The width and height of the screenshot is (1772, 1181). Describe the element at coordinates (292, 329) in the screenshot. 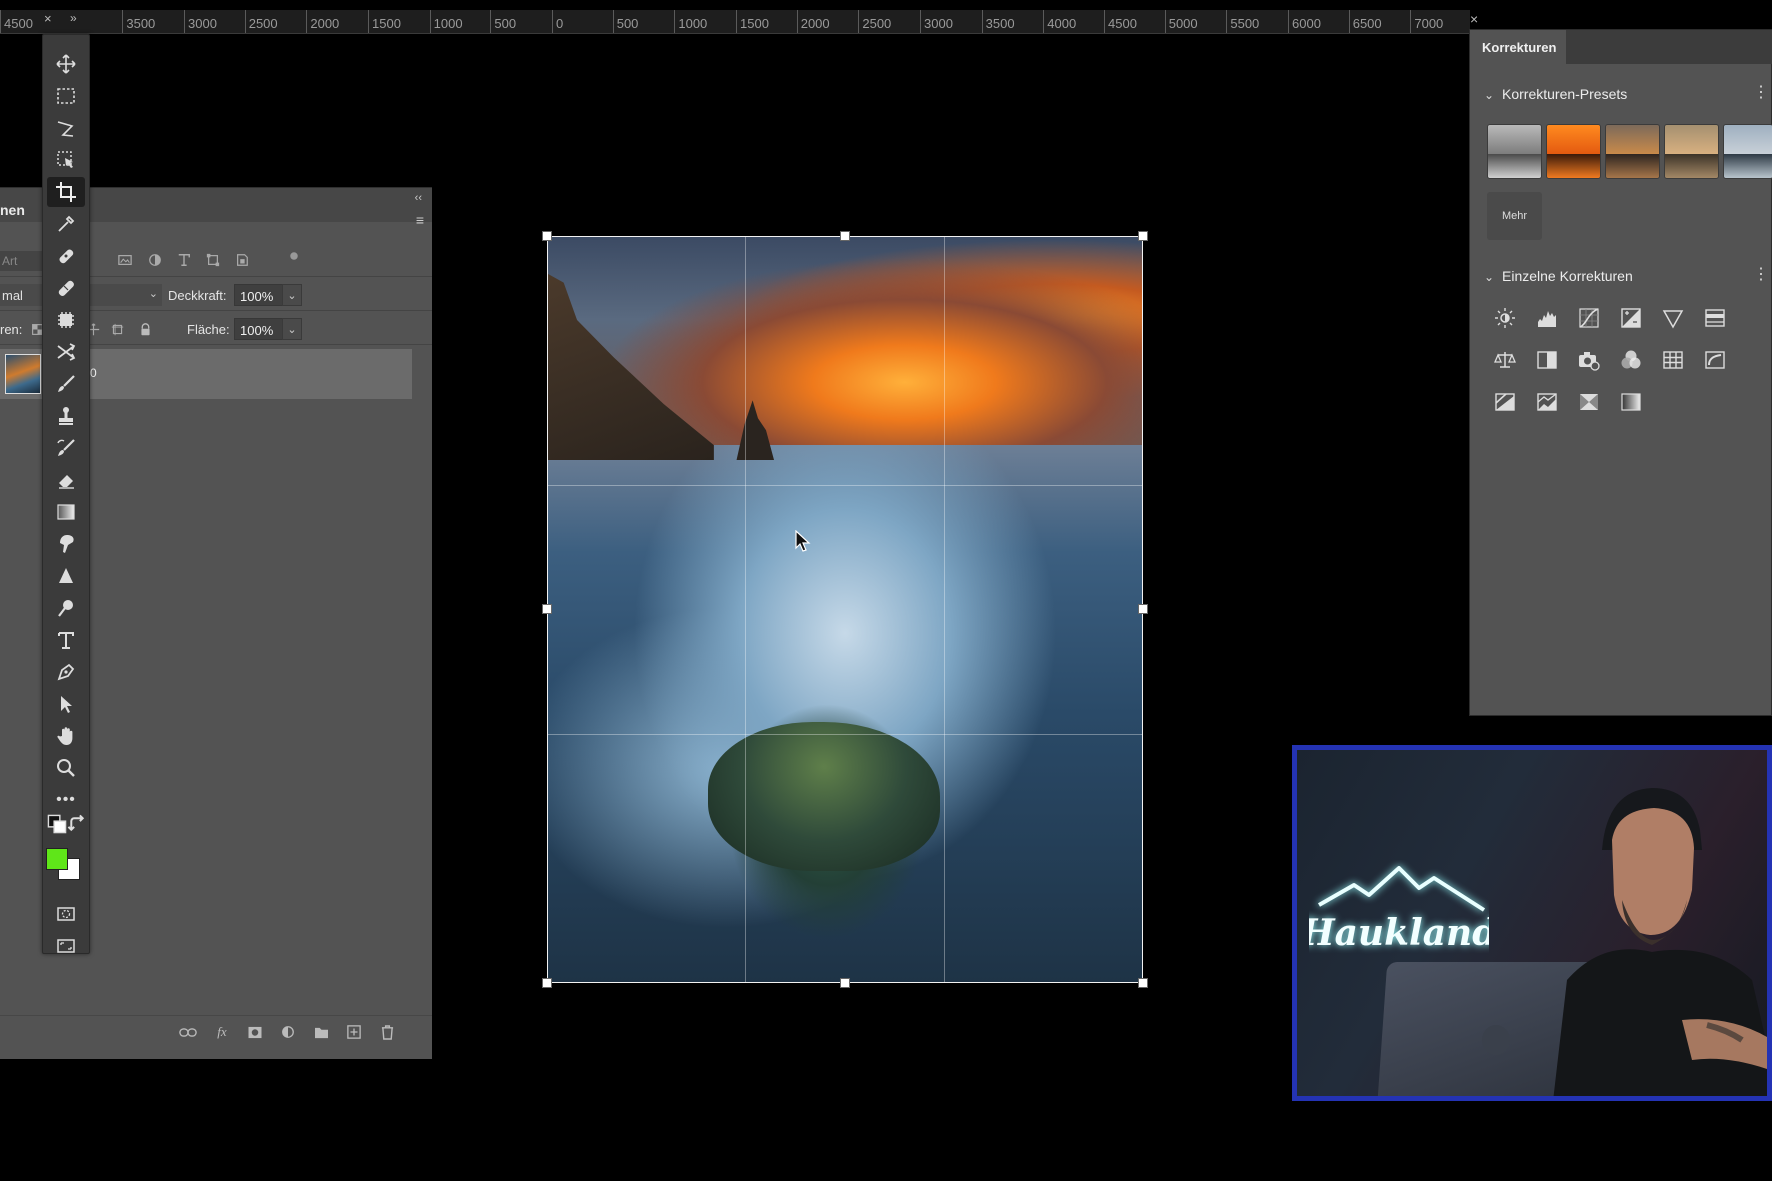

I see `fill-dropdown-icon: ⌄` at that location.